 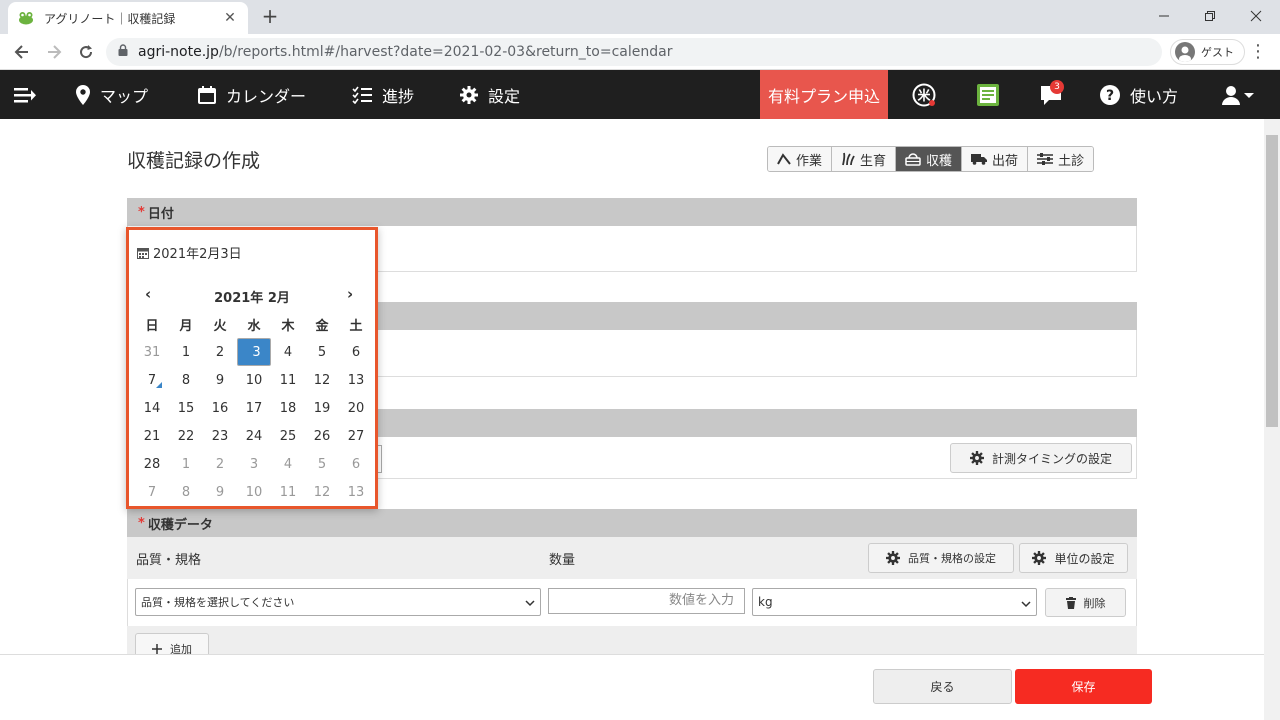 What do you see at coordinates (254, 464) in the screenshot?
I see `day-cell: 3` at bounding box center [254, 464].